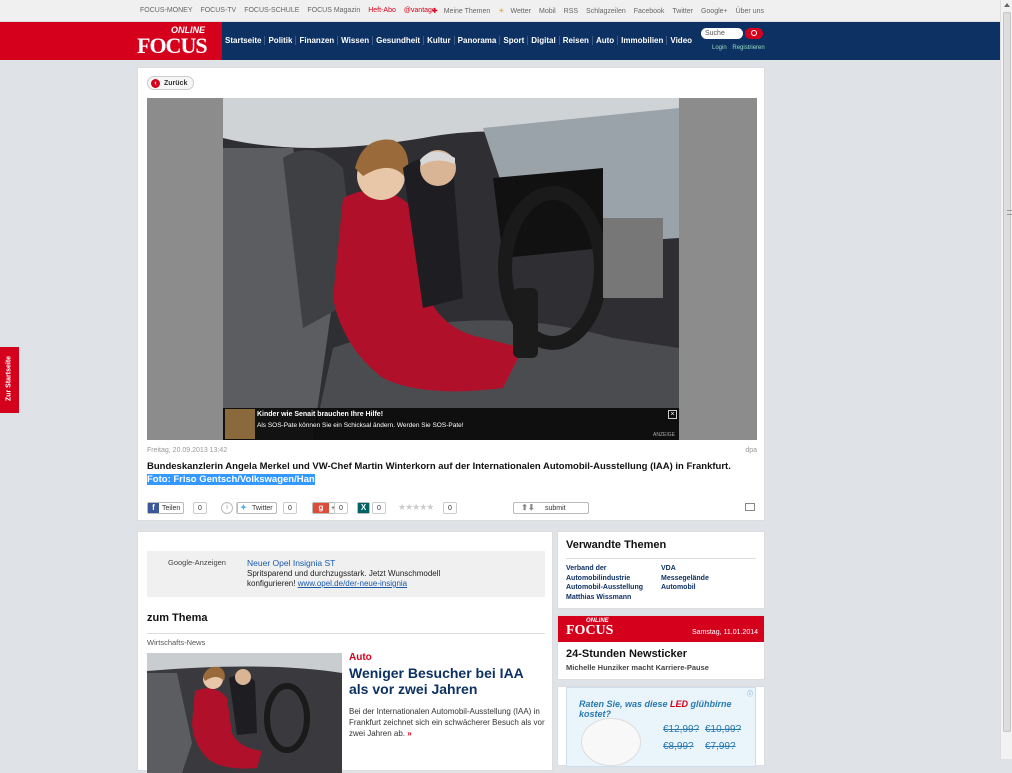 The width and height of the screenshot is (1012, 773). Describe the element at coordinates (606, 40) in the screenshot. I see `nav-item-auto: Auto` at that location.